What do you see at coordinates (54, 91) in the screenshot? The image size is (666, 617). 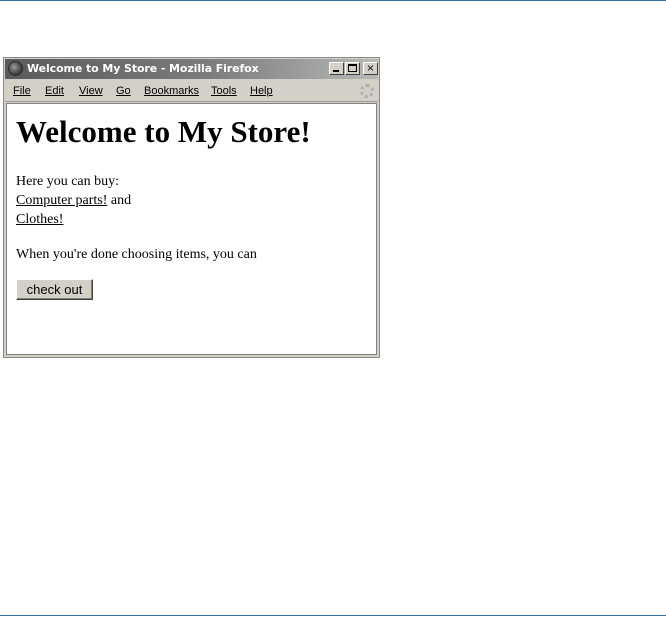 I see `menu-edit: Edit` at bounding box center [54, 91].